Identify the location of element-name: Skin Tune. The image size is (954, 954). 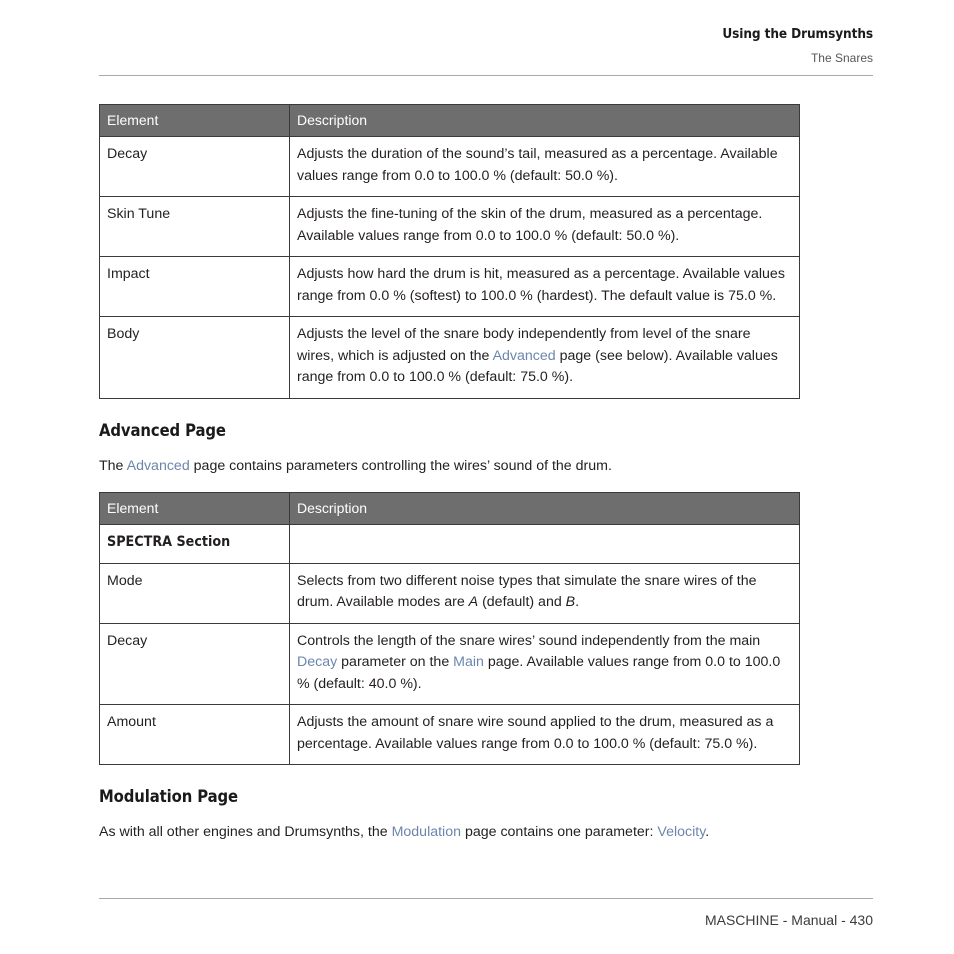
(194, 226).